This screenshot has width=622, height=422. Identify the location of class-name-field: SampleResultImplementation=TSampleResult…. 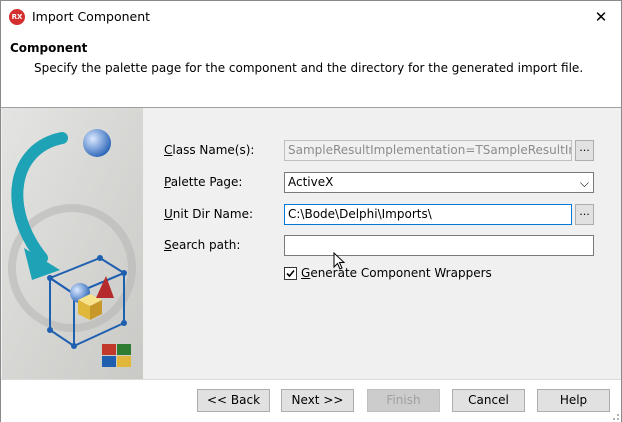
(428, 150).